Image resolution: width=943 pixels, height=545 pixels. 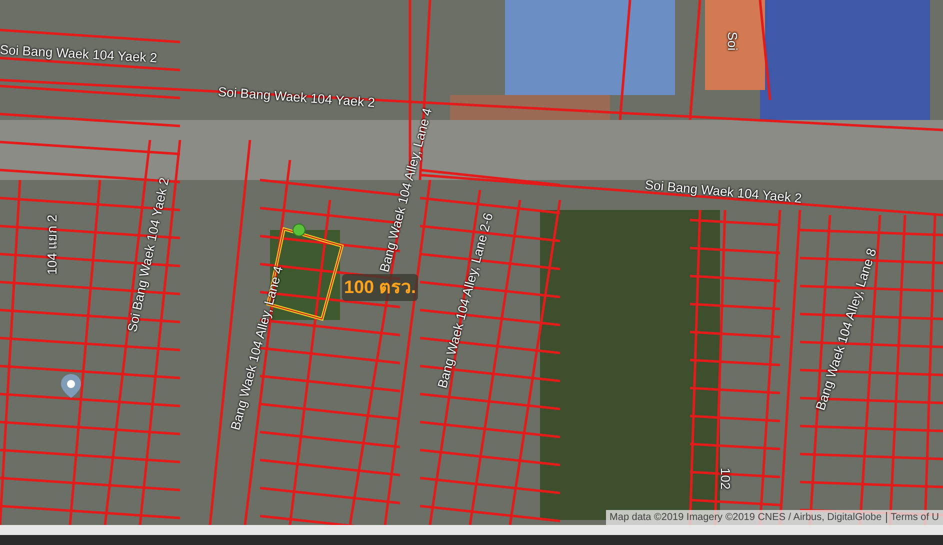 What do you see at coordinates (71, 386) in the screenshot?
I see `map-pin-icon` at bounding box center [71, 386].